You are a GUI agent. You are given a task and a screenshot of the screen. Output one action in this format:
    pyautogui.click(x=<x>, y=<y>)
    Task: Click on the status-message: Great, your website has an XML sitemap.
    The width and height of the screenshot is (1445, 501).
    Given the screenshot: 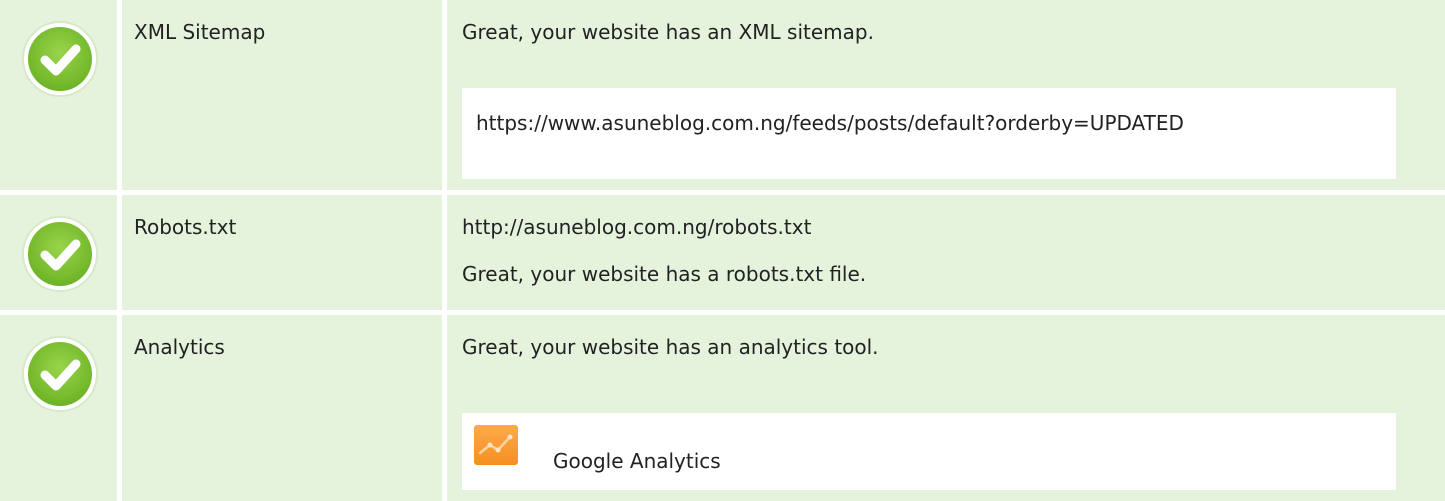 What is the action you would take?
    pyautogui.click(x=668, y=32)
    